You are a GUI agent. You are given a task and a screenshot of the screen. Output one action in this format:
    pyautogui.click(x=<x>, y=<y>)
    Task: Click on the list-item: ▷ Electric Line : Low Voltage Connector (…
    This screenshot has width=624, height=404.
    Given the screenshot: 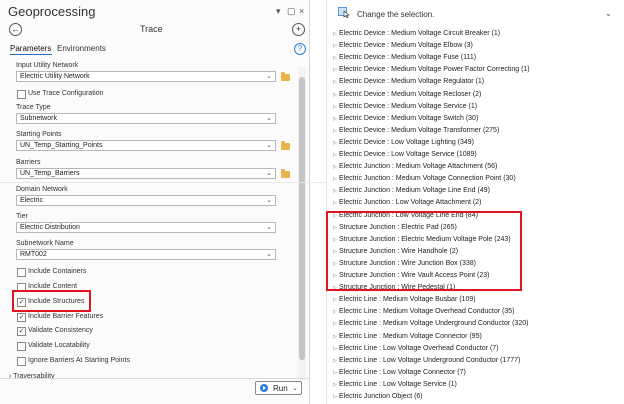 What is the action you would take?
    pyautogui.click(x=399, y=372)
    